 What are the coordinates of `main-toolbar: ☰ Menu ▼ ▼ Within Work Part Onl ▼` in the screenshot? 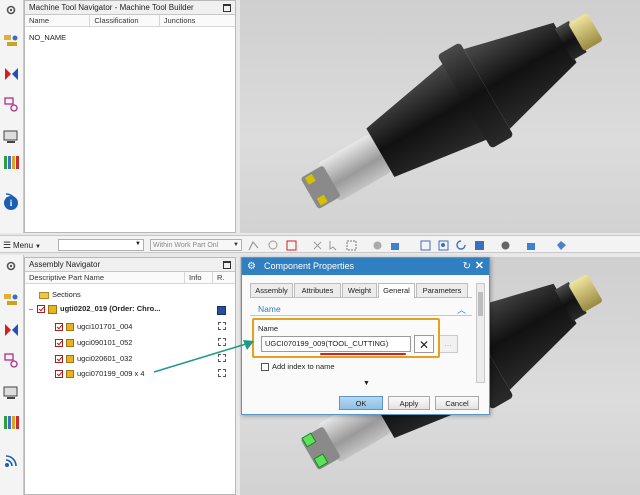 It's located at (320, 244).